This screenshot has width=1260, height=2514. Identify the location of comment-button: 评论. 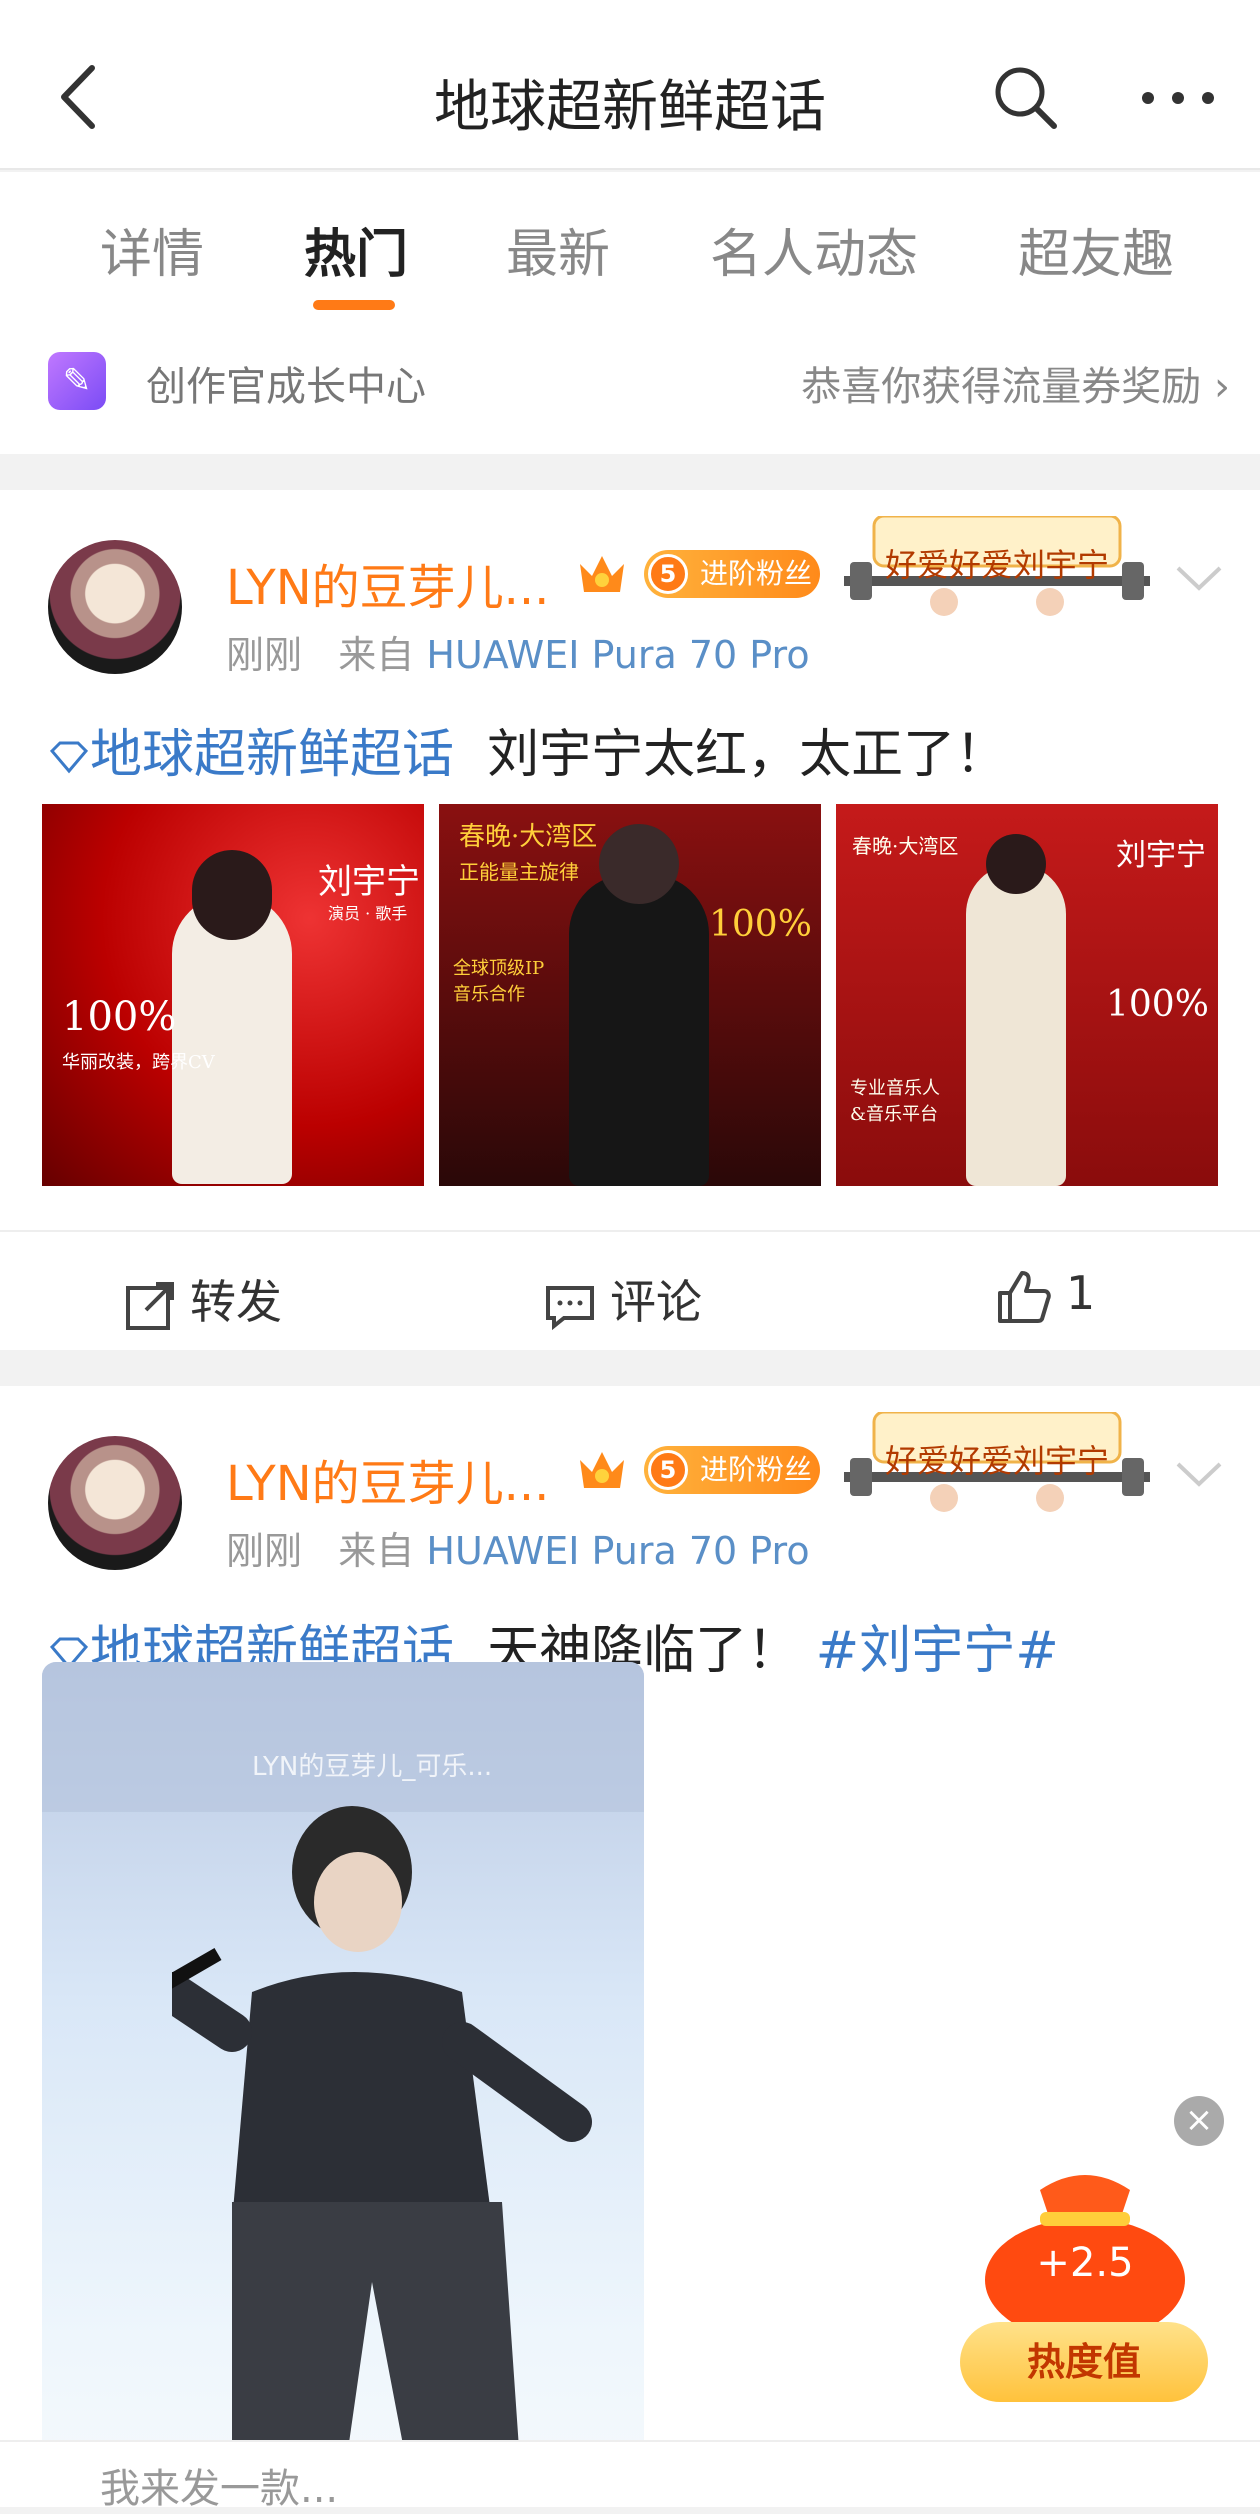
(623, 1299).